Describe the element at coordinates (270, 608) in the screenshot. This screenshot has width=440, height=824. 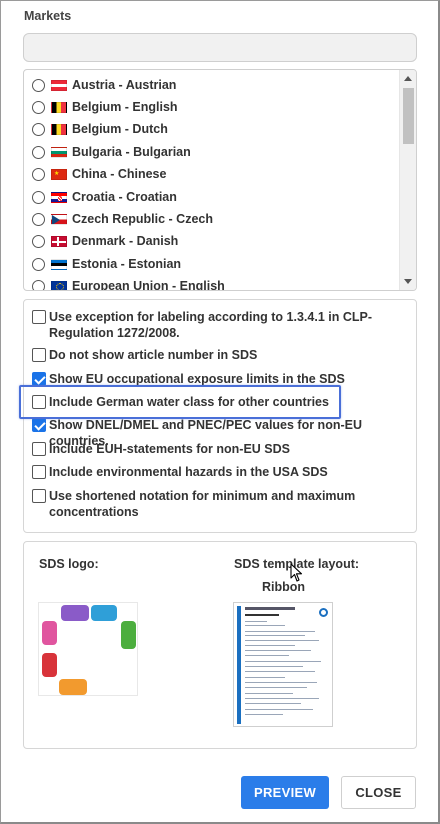
I see `template-header-line` at that location.